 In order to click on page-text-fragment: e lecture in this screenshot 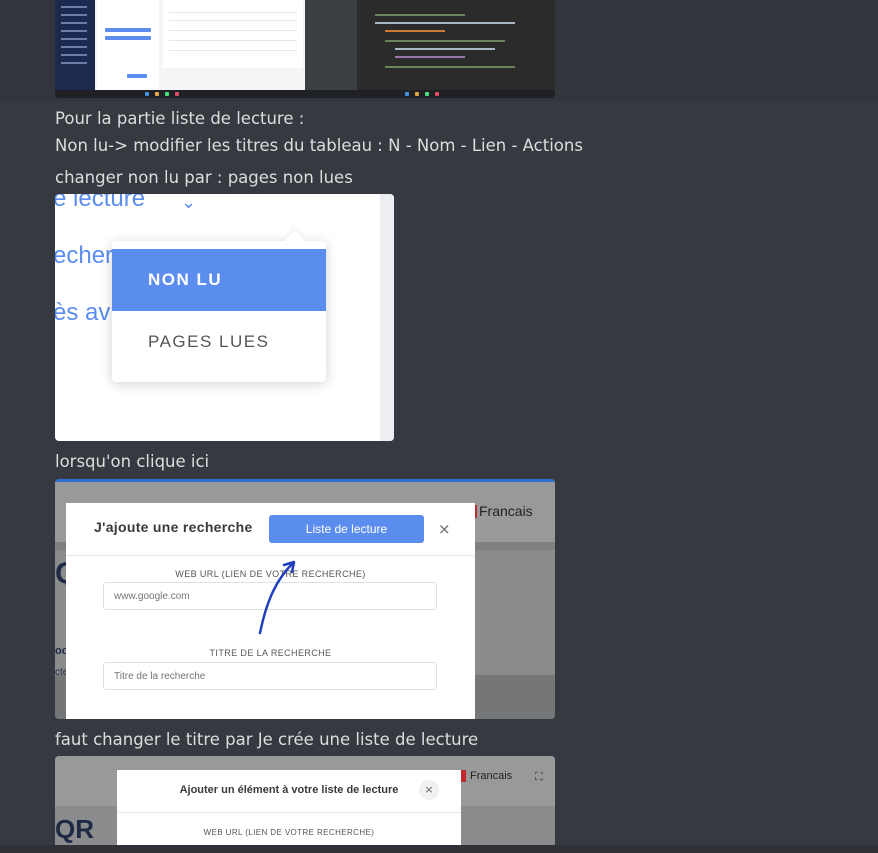, I will do `click(100, 203)`.